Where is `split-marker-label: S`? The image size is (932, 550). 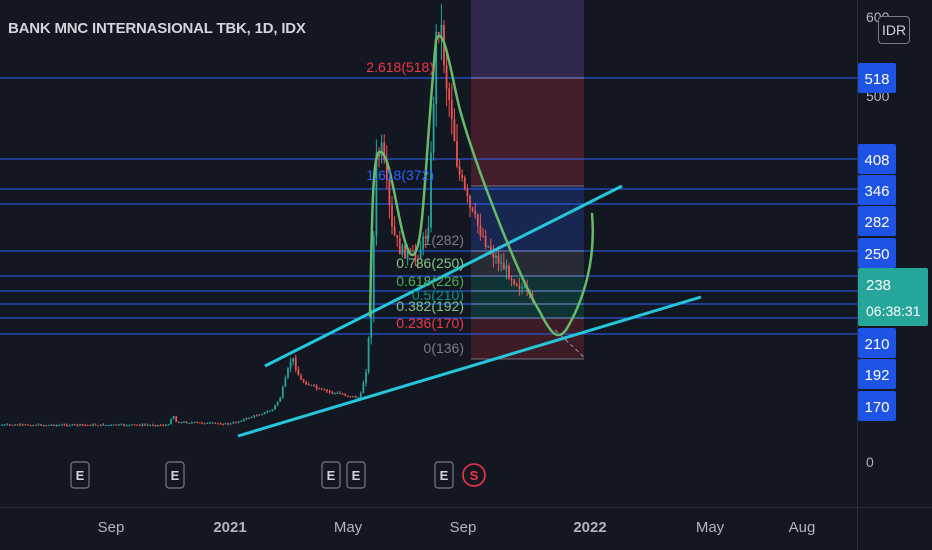
split-marker-label: S is located at coordinates (474, 475).